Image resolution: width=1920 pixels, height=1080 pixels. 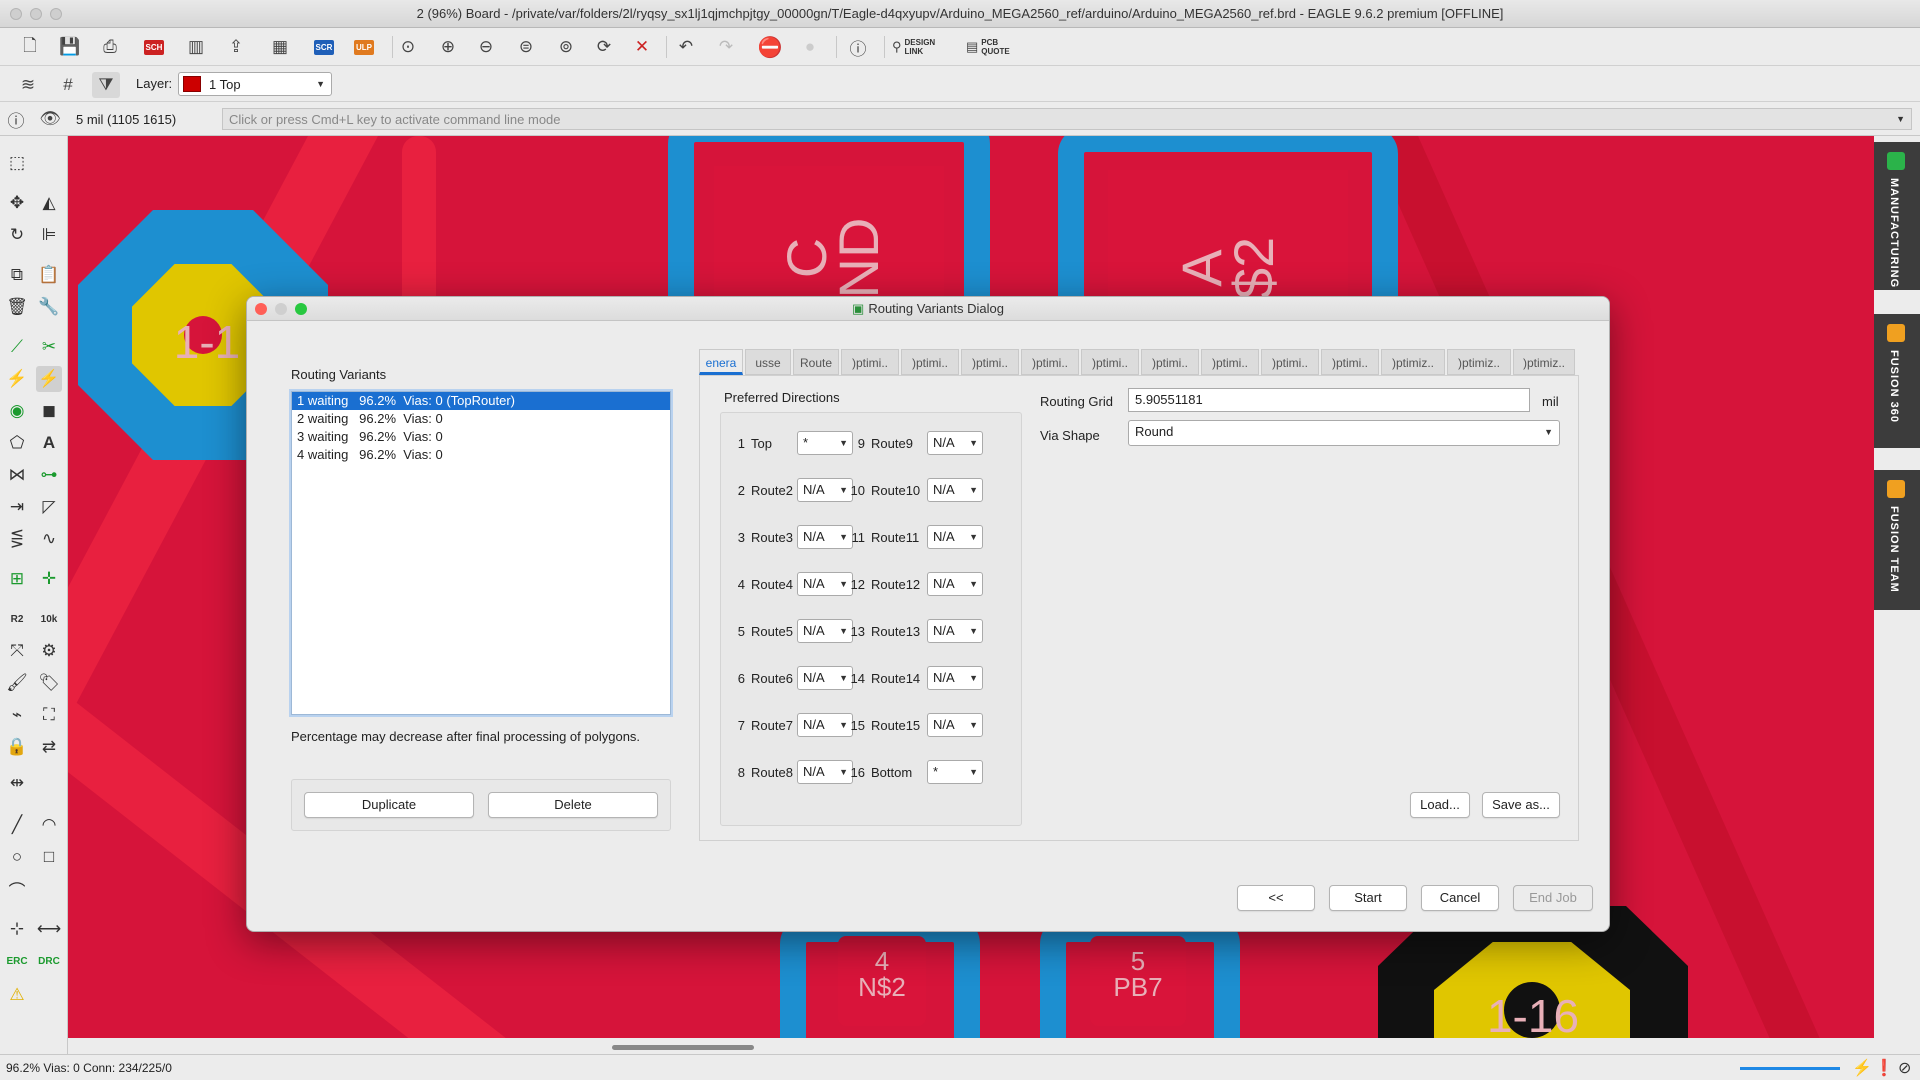 I want to click on ripup-icon: ✂, so click(x=49, y=347).